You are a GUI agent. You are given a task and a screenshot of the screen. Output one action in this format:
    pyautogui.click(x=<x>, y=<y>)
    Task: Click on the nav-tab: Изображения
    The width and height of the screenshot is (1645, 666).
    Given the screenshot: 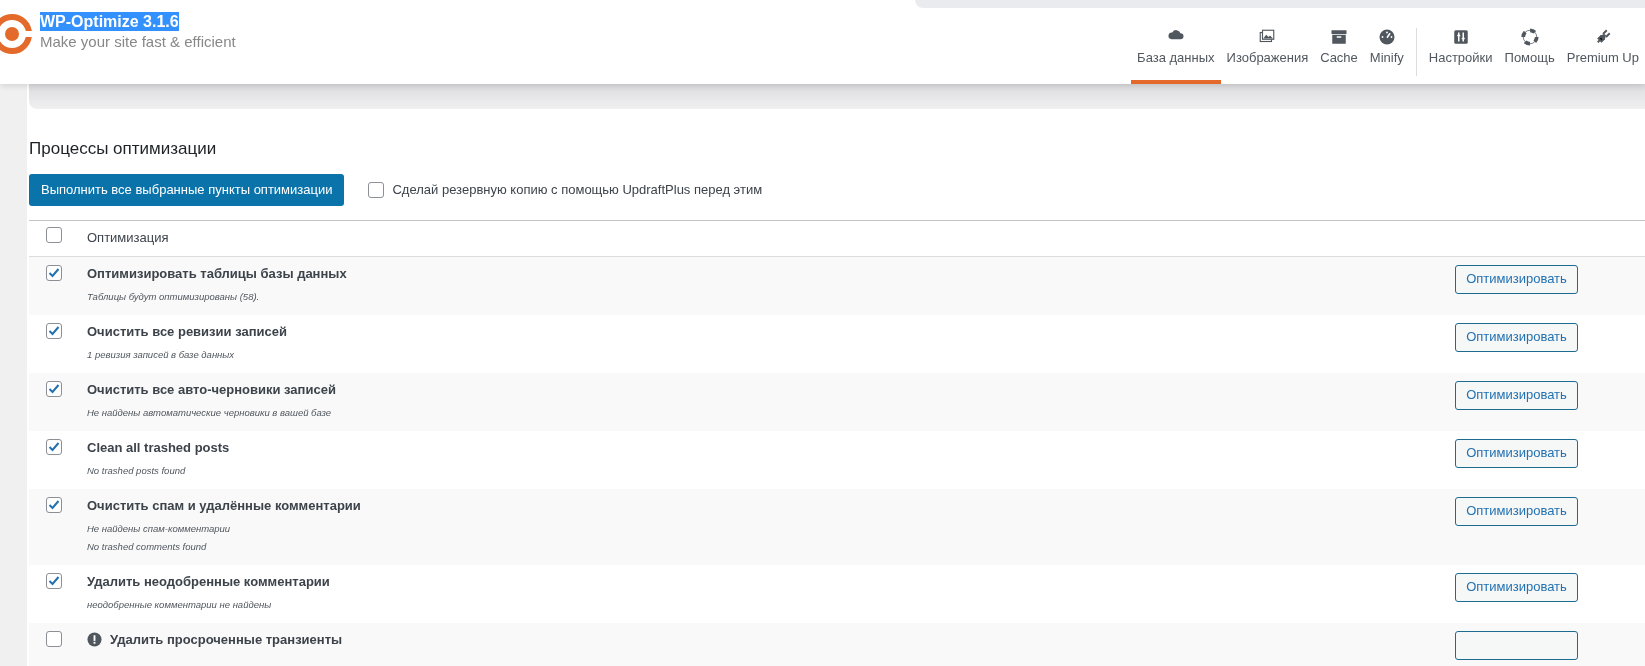 What is the action you would take?
    pyautogui.click(x=1267, y=54)
    